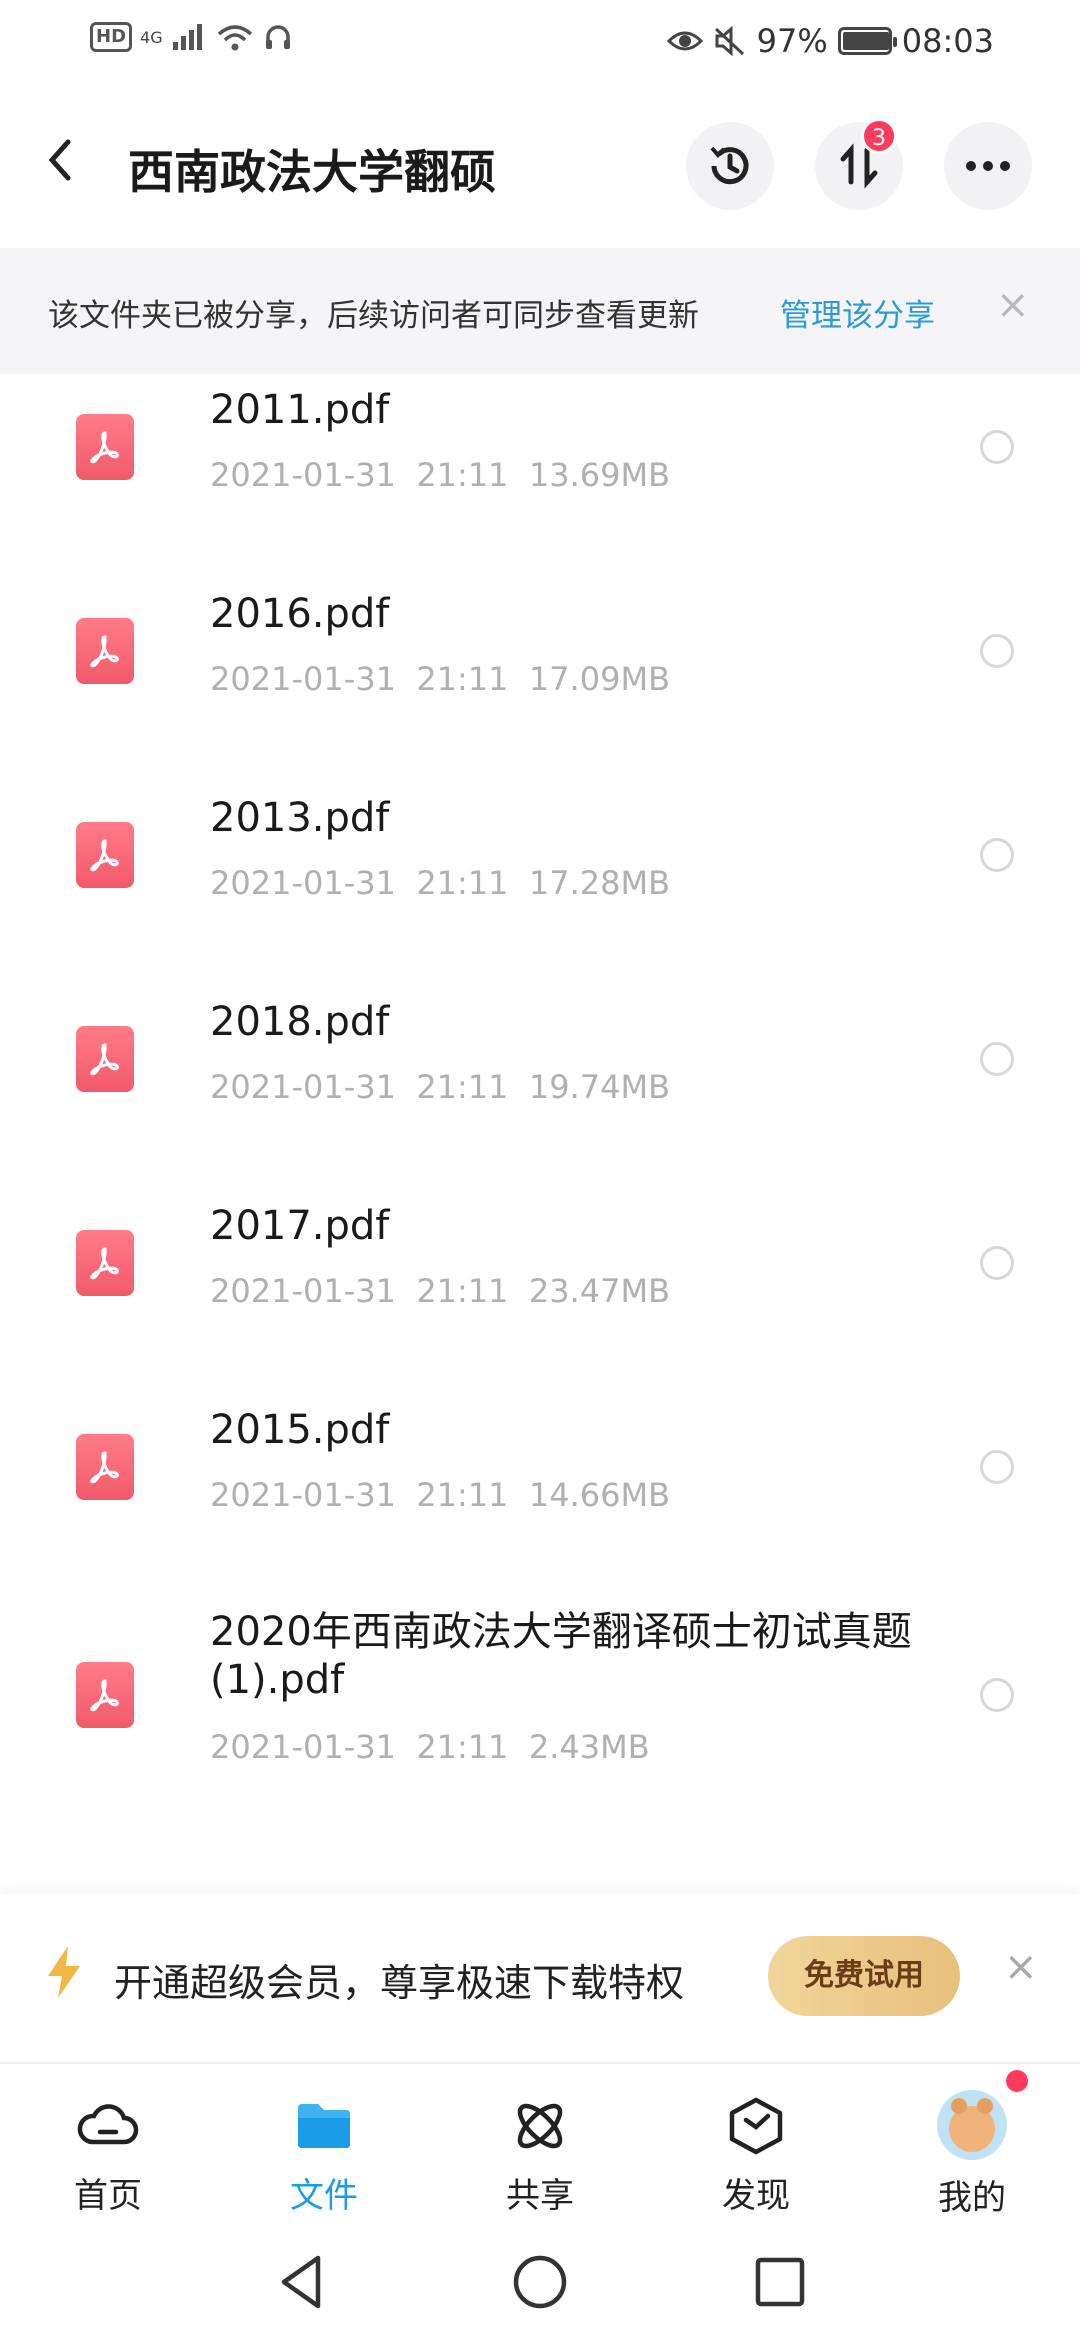  Describe the element at coordinates (1013, 305) in the screenshot. I see `notice-close-button: ×` at that location.